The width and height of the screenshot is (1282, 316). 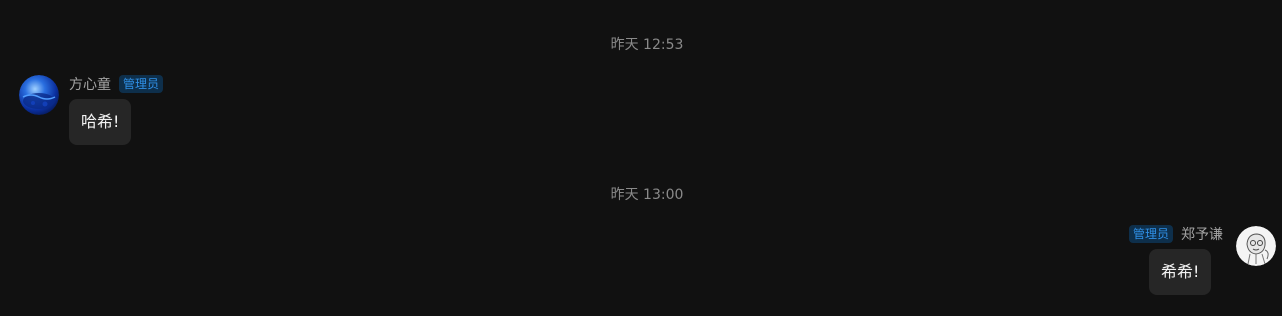 I want to click on sender-name: 方心童, so click(x=90, y=85).